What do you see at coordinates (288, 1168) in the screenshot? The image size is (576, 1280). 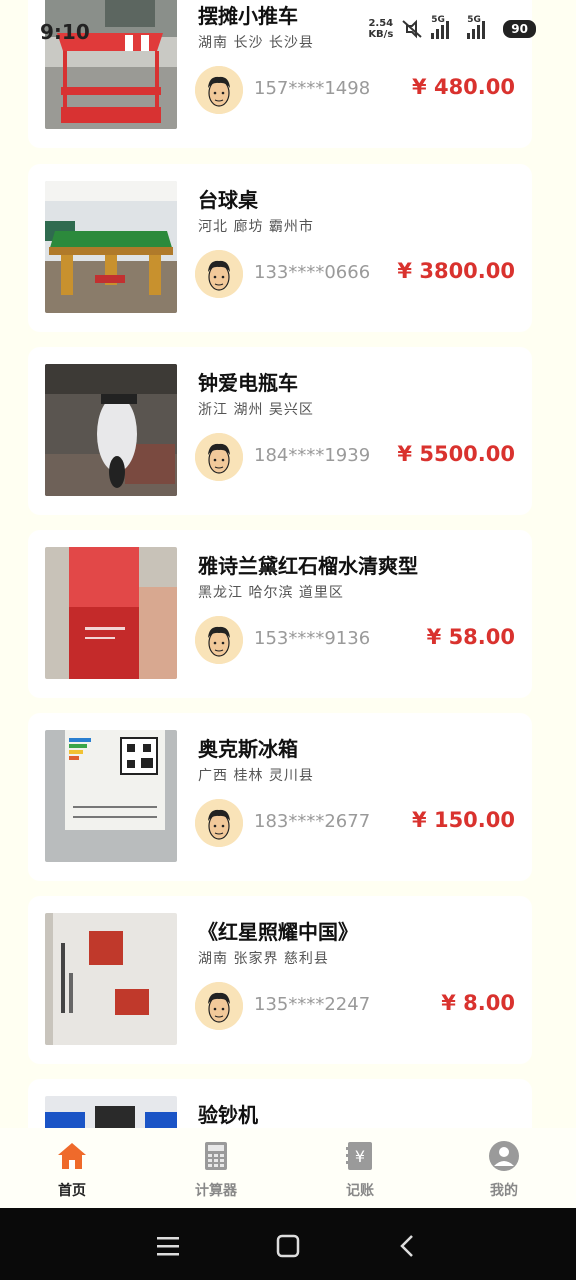 I see `bottom-tab-bar: 首页 计算器 ¥ 记账 我的` at bounding box center [288, 1168].